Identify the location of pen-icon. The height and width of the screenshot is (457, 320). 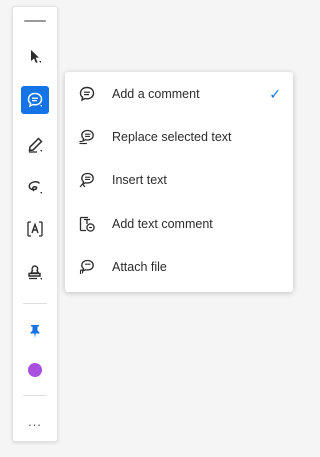
(35, 145).